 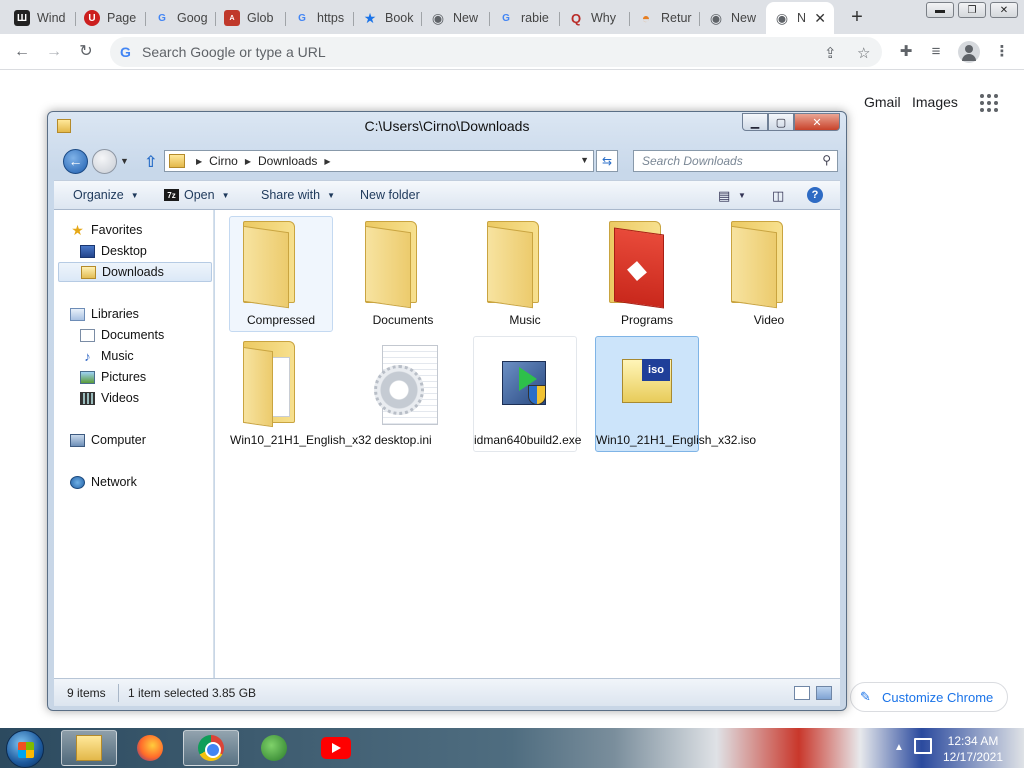 I want to click on tab-label: Page, so click(x=122, y=18).